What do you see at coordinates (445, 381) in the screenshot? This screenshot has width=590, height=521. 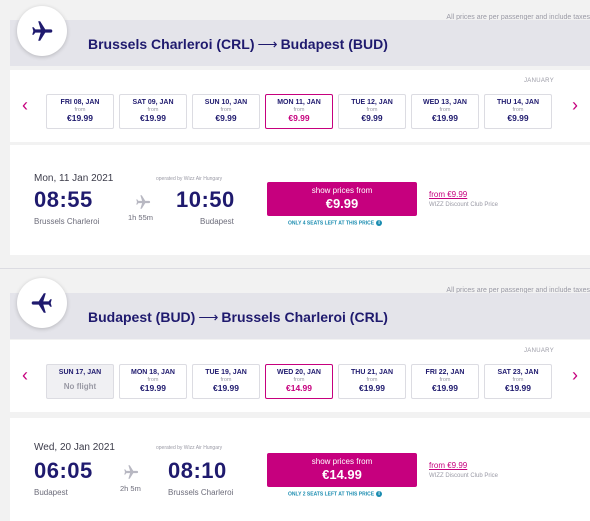 I see `date-option: FRI 22, JAN from €19.99` at bounding box center [445, 381].